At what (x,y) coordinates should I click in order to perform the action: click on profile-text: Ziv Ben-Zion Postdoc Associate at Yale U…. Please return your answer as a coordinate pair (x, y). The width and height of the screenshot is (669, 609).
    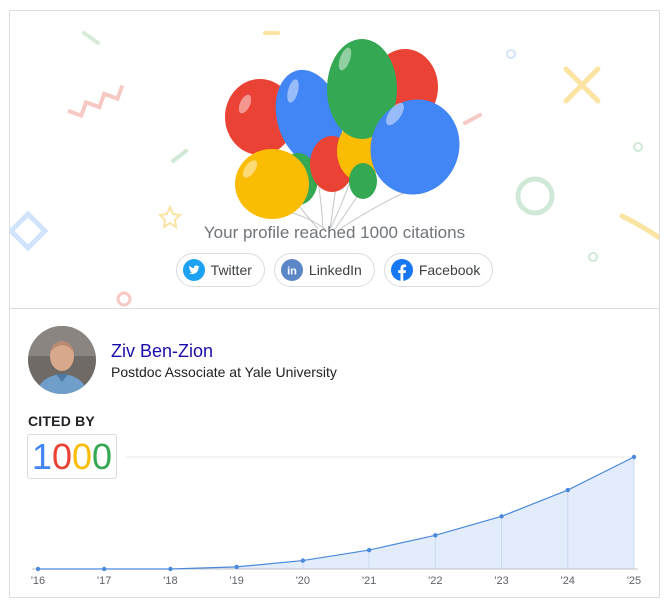
    Looking at the image, I should click on (224, 360).